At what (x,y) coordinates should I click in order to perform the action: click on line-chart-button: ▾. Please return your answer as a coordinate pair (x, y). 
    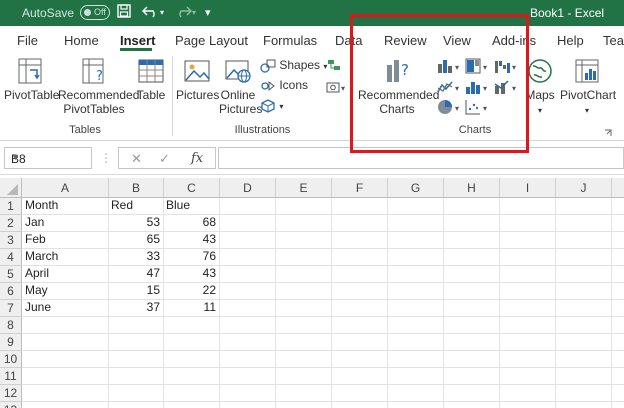
    Looking at the image, I should click on (450, 88).